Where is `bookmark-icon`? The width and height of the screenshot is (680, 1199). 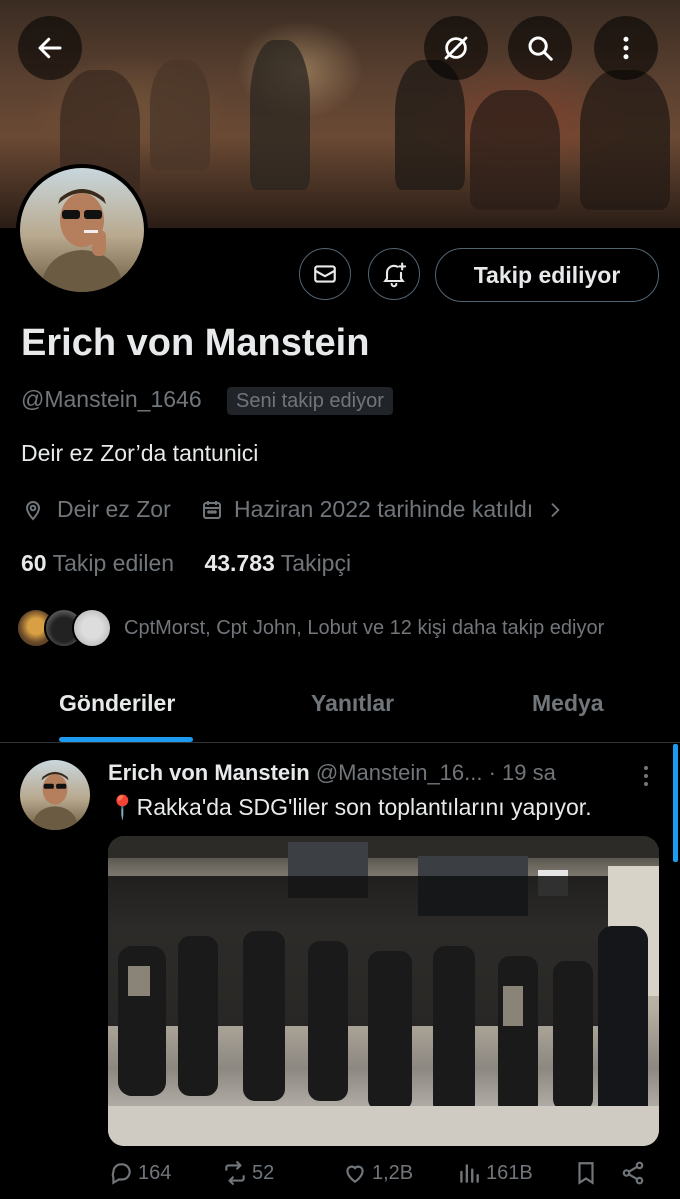 bookmark-icon is located at coordinates (586, 1173).